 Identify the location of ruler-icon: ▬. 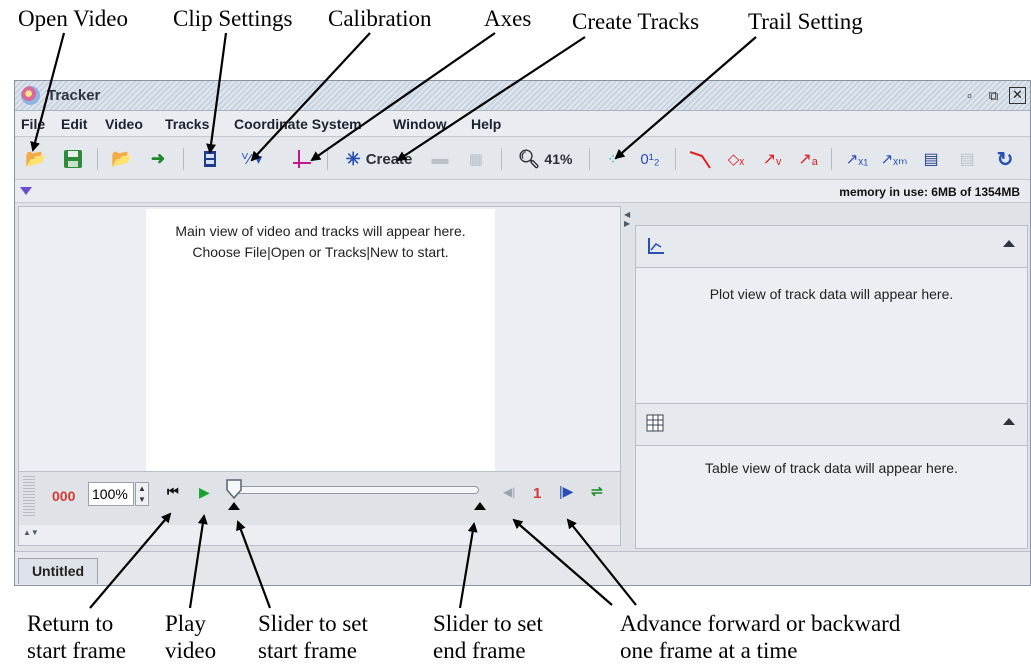
(440, 159).